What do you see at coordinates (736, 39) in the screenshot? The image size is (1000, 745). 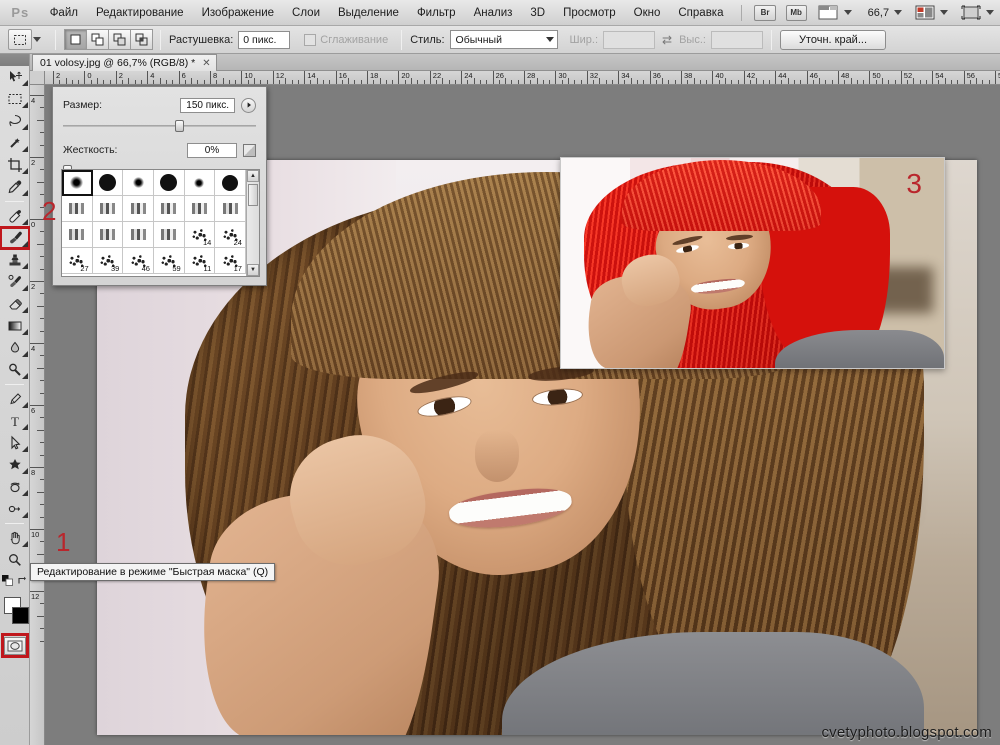 I see `height-input` at bounding box center [736, 39].